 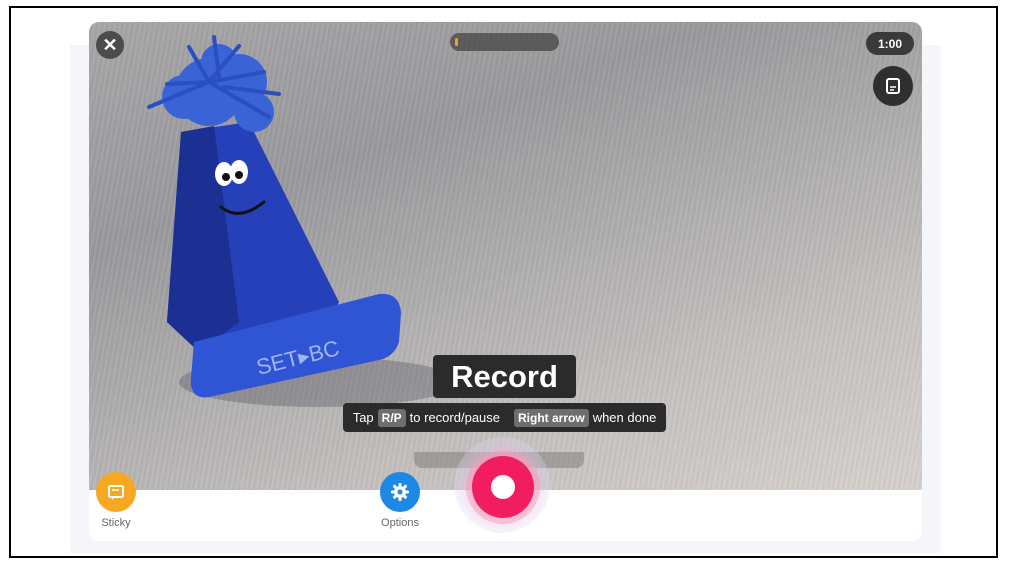 I want to click on options-tool: Options, so click(x=400, y=500).